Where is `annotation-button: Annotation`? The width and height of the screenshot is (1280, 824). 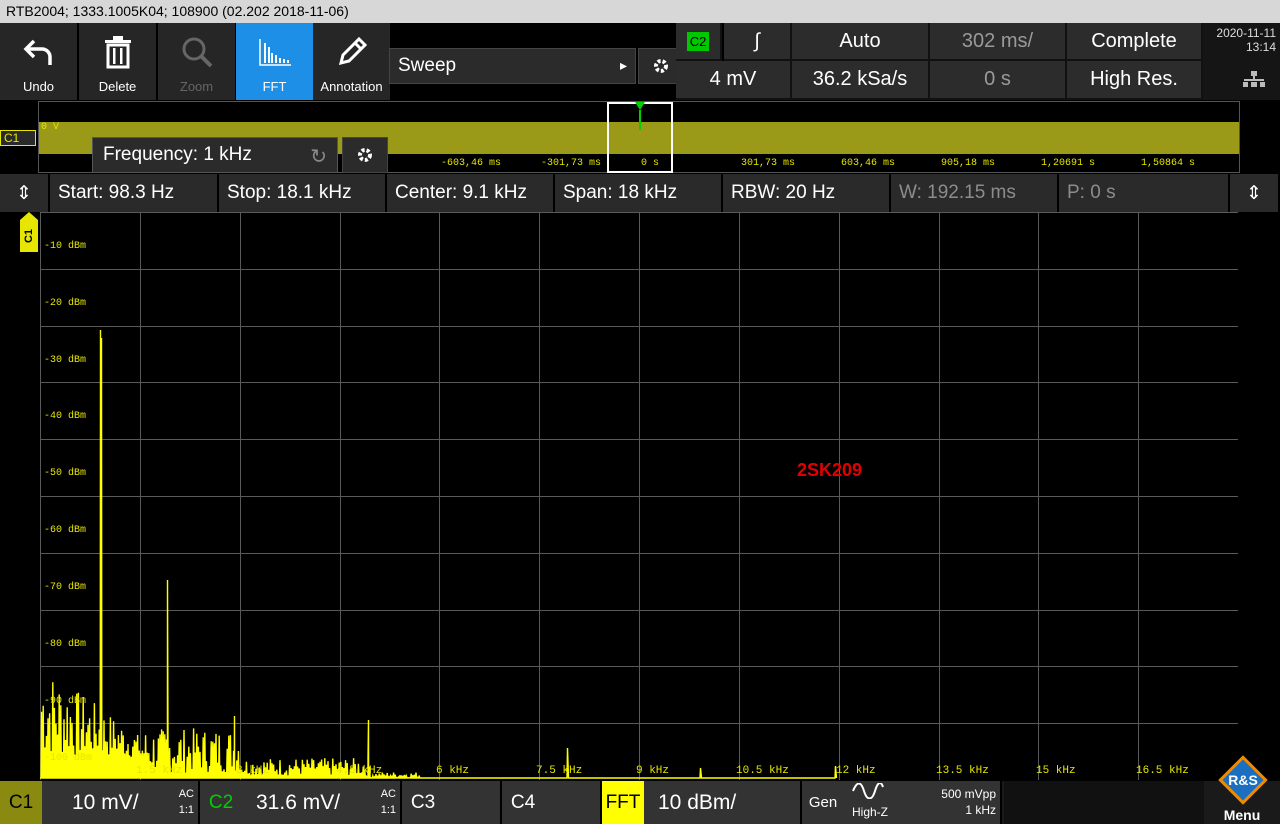
annotation-button: Annotation is located at coordinates (351, 61).